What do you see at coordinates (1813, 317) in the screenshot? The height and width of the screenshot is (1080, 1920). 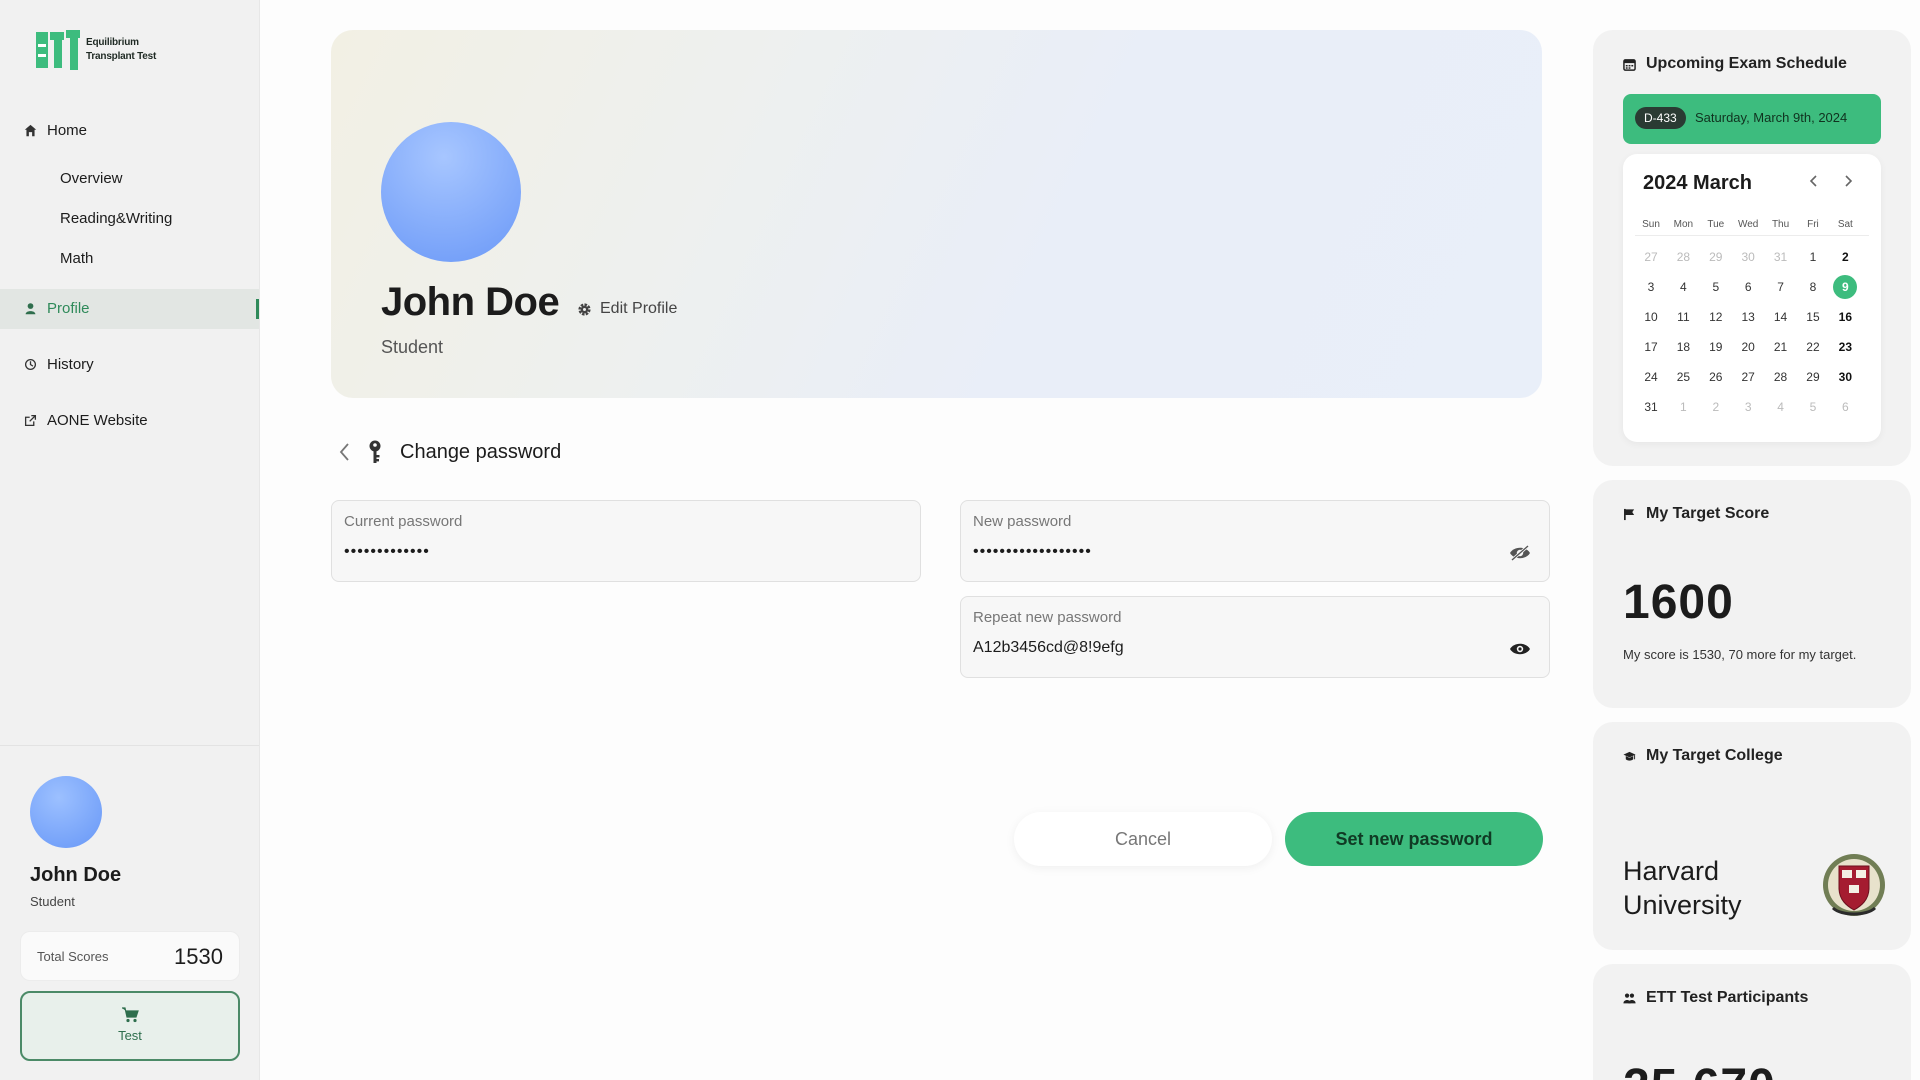 I see `calendar-day: 15` at bounding box center [1813, 317].